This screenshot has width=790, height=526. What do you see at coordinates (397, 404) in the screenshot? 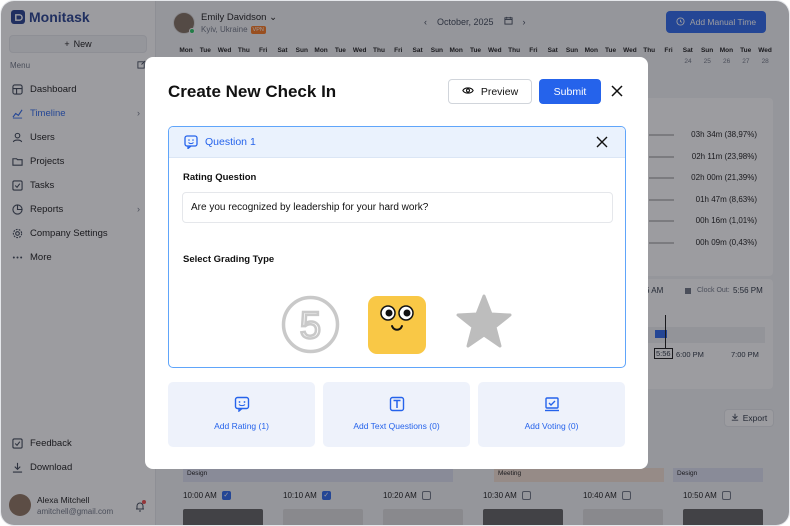
I see `text-icon` at bounding box center [397, 404].